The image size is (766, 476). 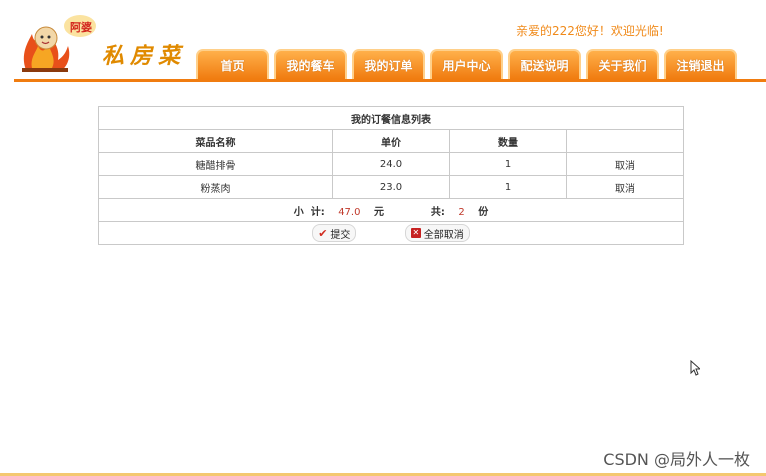 I want to click on nav-divider, so click(x=390, y=80).